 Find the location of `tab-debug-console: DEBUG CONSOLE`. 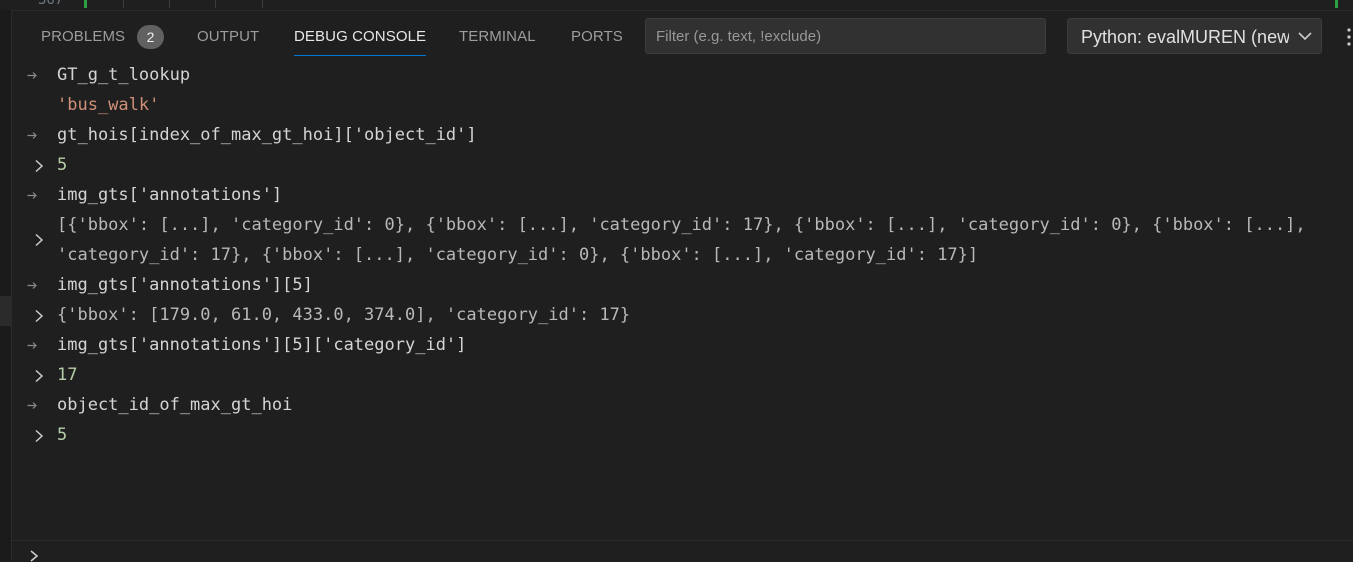

tab-debug-console: DEBUG CONSOLE is located at coordinates (360, 42).